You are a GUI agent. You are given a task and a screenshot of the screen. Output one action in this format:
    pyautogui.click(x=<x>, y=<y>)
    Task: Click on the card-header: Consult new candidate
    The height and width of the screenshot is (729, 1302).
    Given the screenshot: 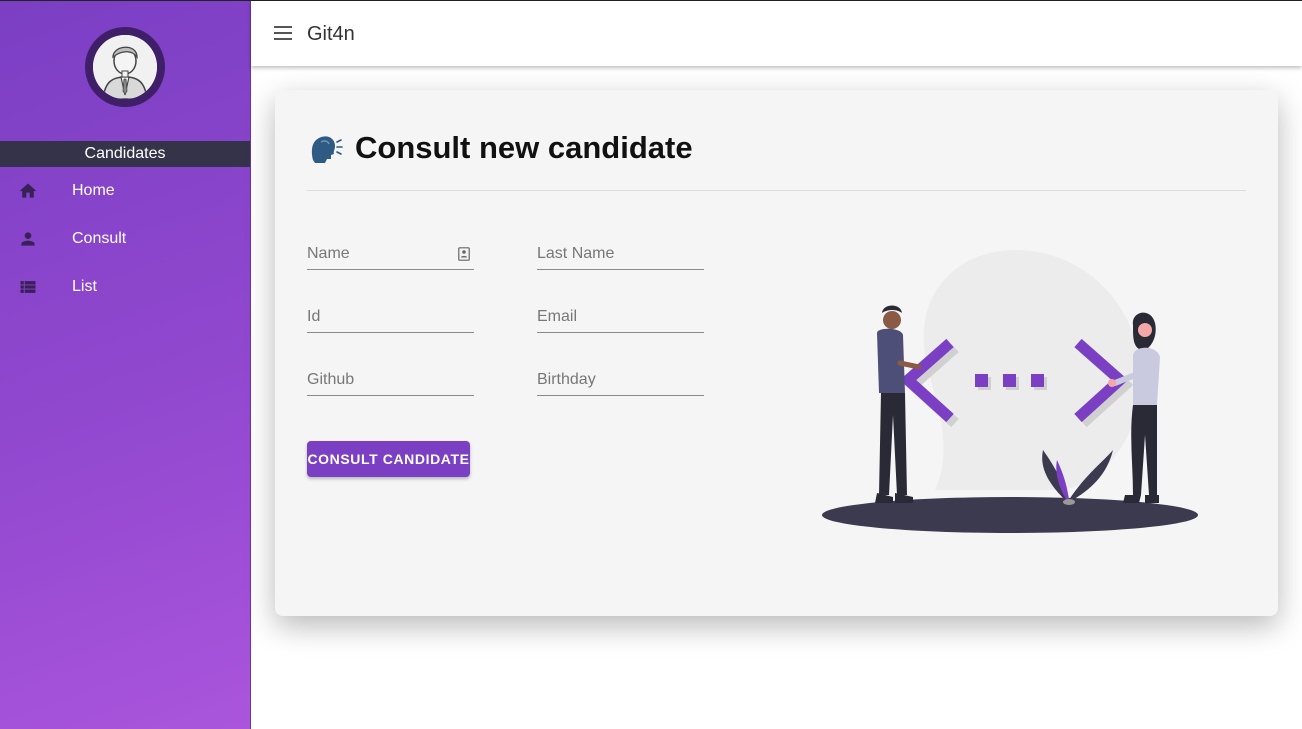 What is the action you would take?
    pyautogui.click(x=500, y=148)
    